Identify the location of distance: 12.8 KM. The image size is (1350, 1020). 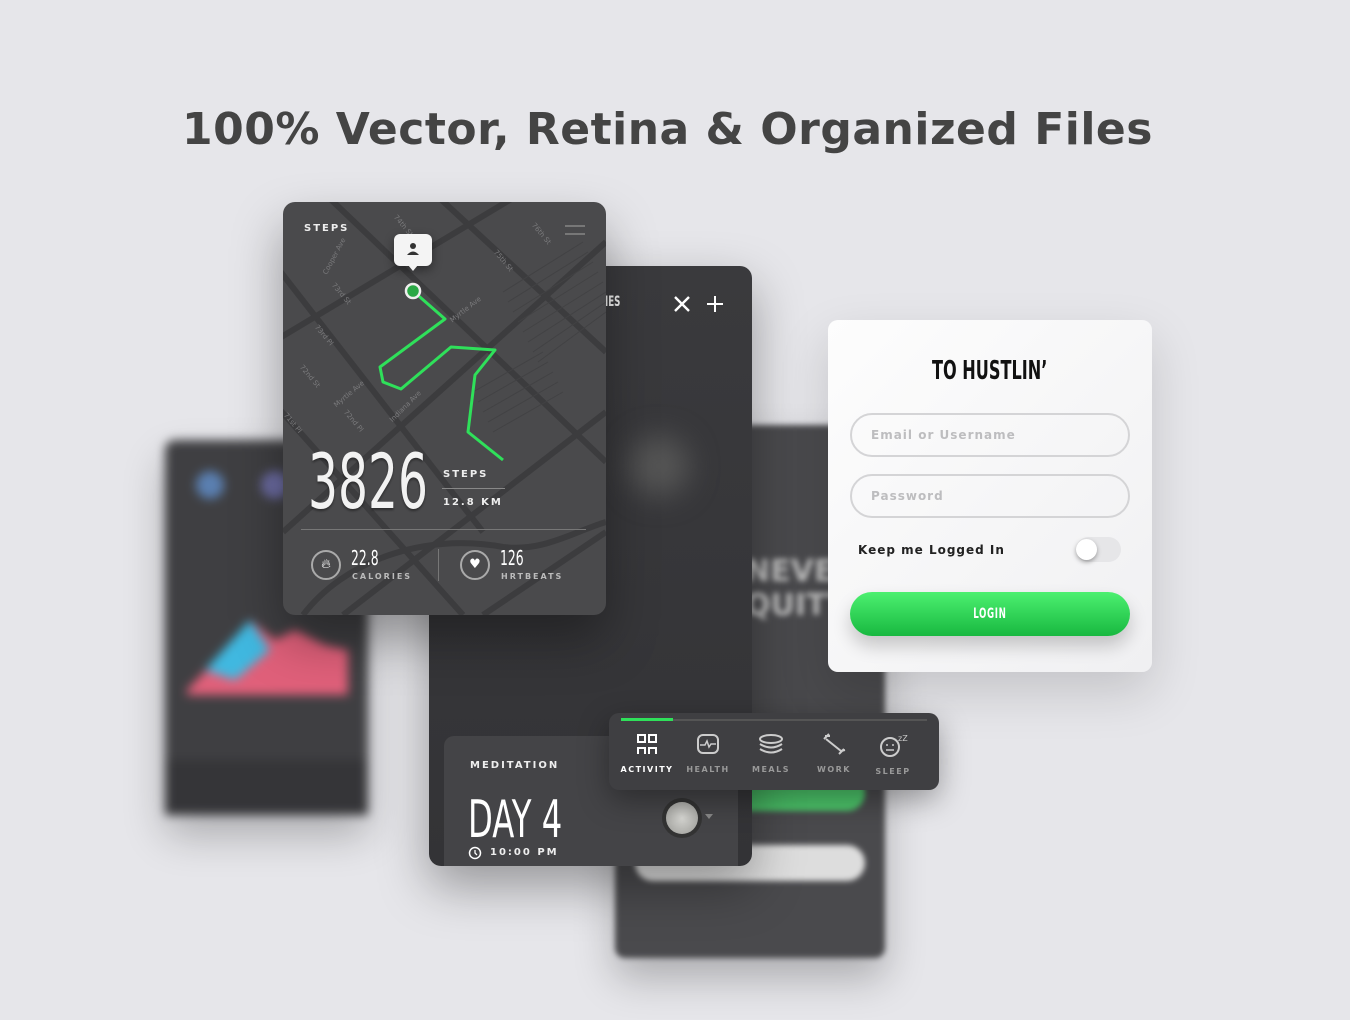
(473, 502).